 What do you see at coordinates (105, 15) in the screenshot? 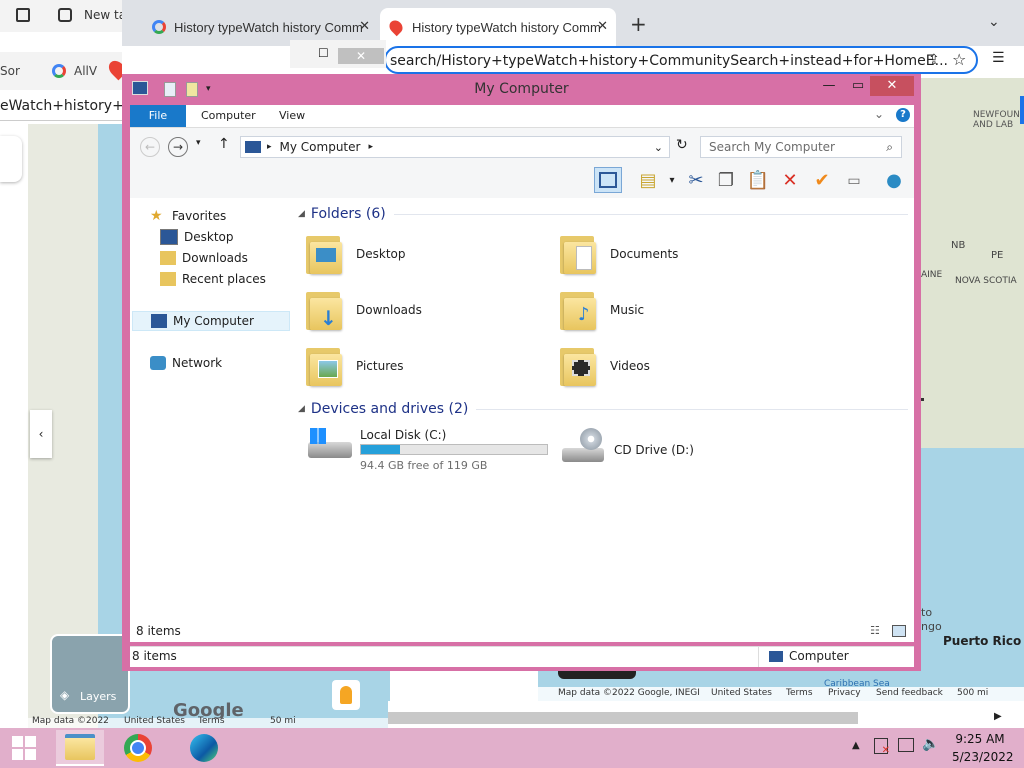
I see `edge-tab-label: New ta` at bounding box center [105, 15].